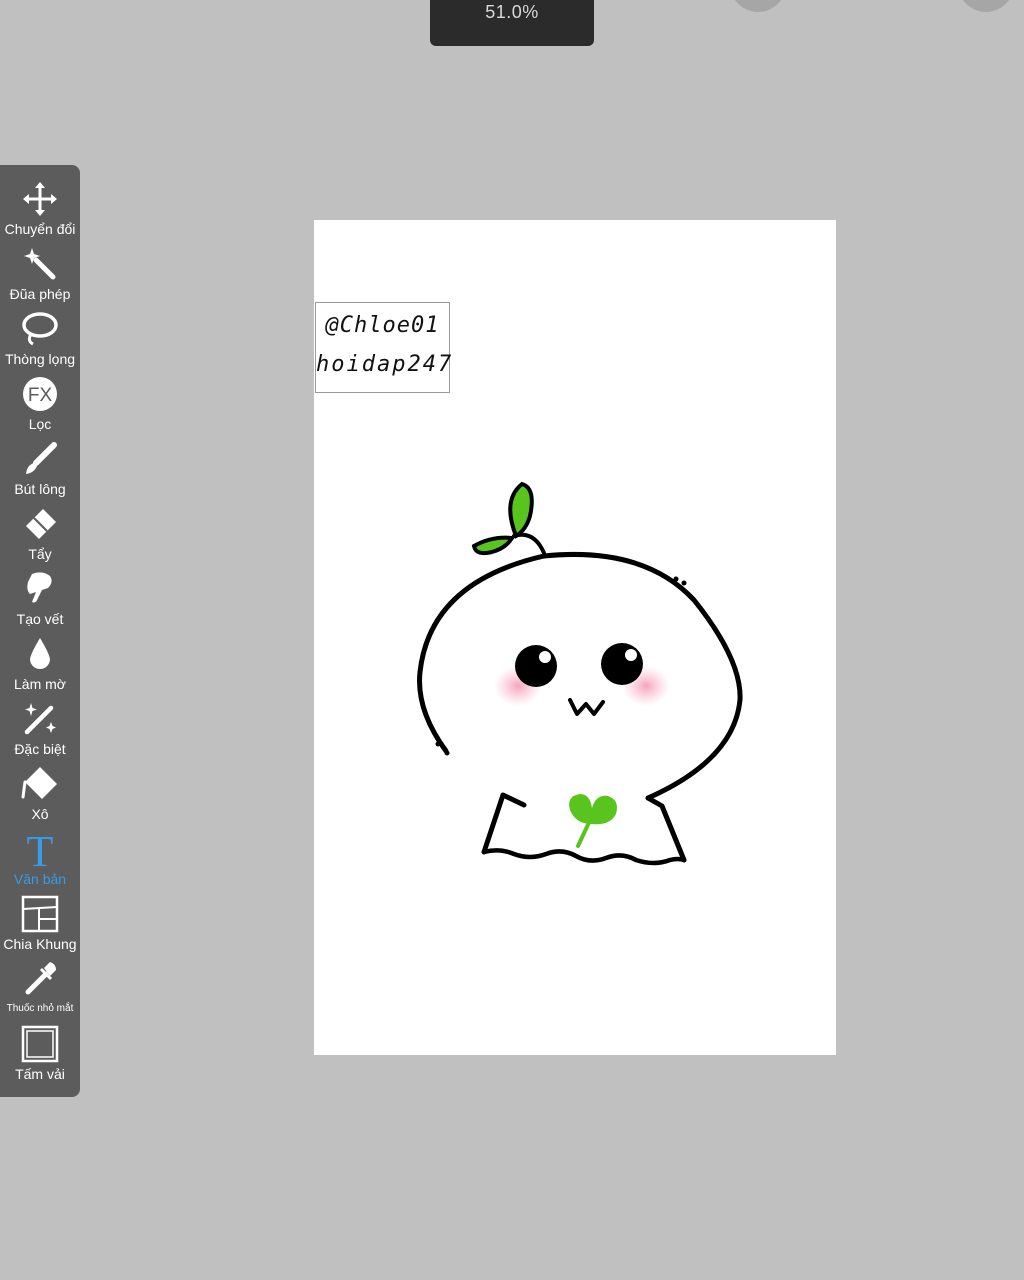 The height and width of the screenshot is (1280, 1024). What do you see at coordinates (385, 364) in the screenshot?
I see `text-line-site: hoidap247` at bounding box center [385, 364].